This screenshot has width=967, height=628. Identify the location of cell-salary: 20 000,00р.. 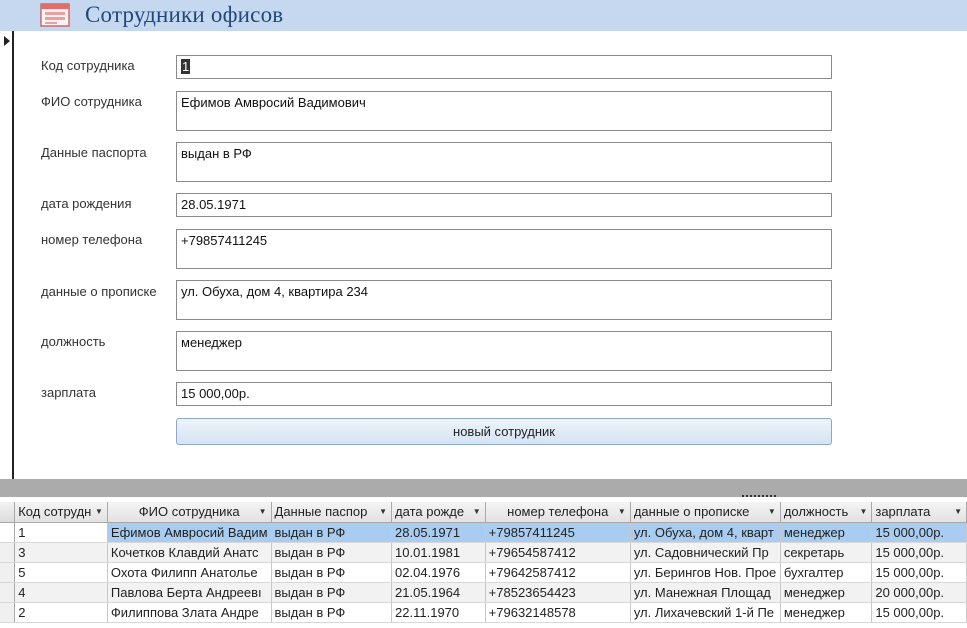
(919, 592).